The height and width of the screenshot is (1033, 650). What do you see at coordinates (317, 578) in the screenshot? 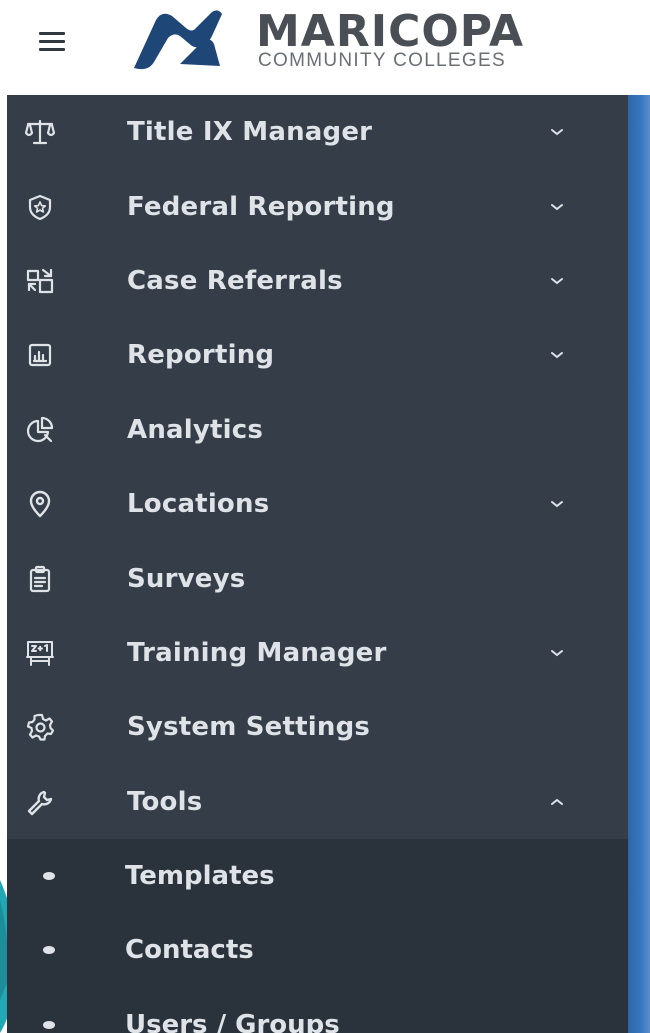
I see `sidebar-item-surveys: Surveys` at bounding box center [317, 578].